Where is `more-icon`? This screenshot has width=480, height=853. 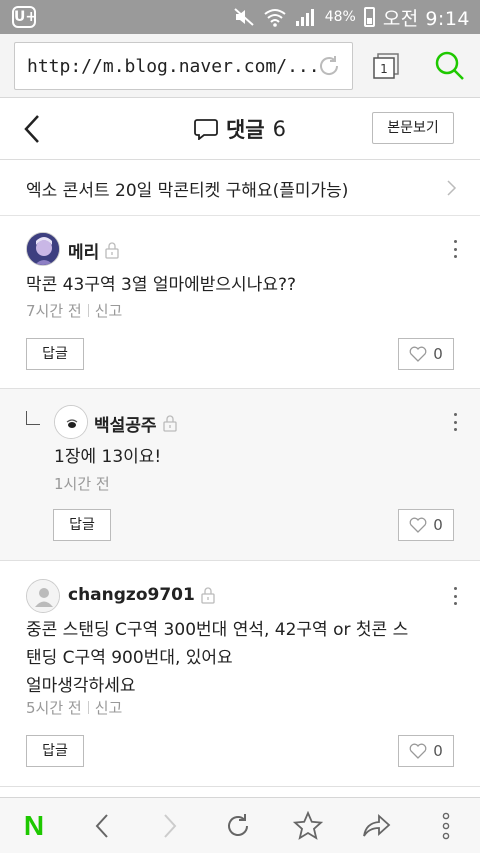 more-icon is located at coordinates (446, 825).